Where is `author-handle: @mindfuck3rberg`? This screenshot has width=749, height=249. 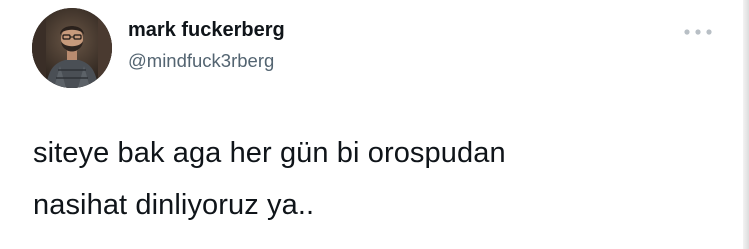 author-handle: @mindfuck3rberg is located at coordinates (201, 61).